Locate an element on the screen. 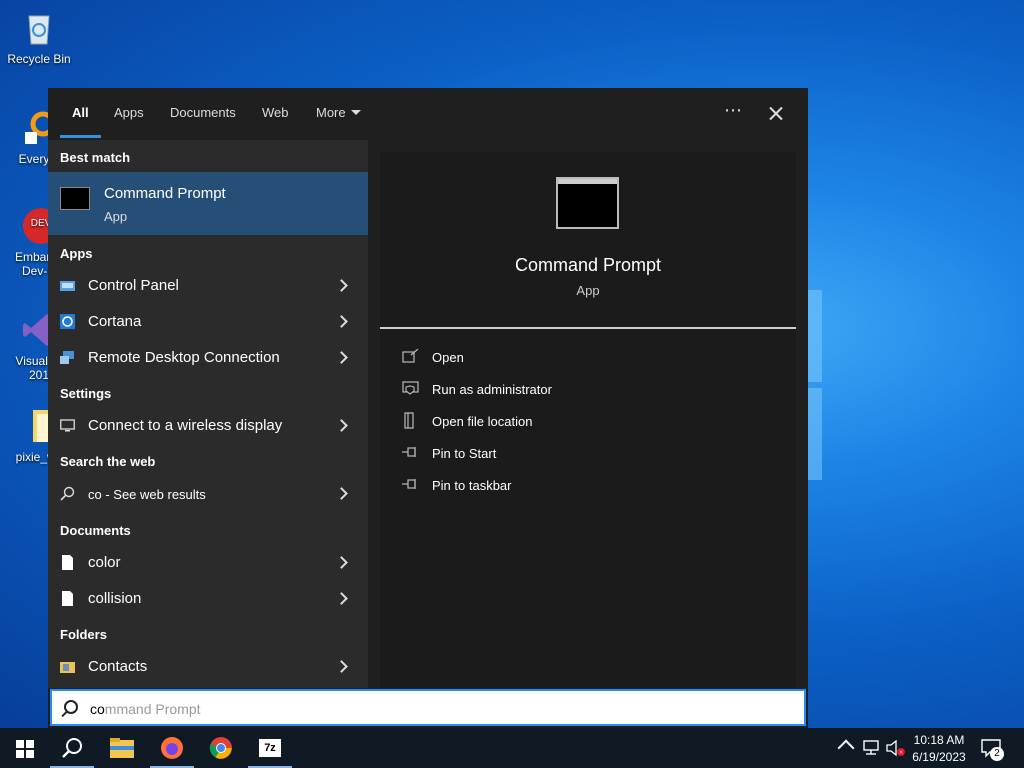 This screenshot has width=1024, height=768. search-input: command Prompt is located at coordinates (428, 707).